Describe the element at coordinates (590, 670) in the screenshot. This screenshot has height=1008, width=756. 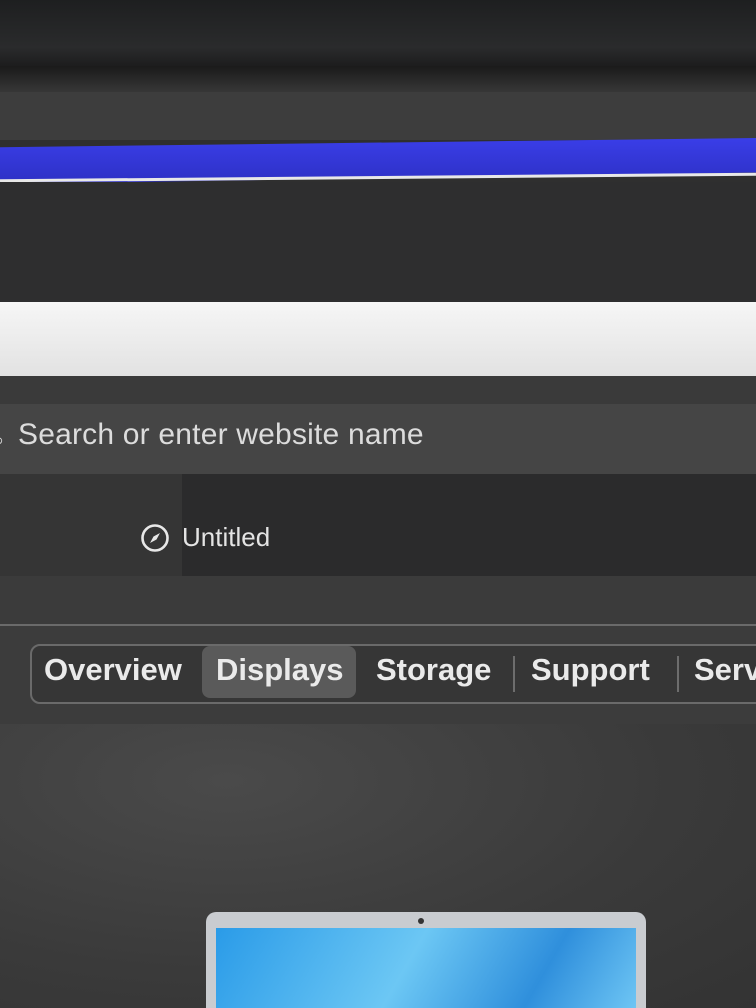
I see `tab-support: Support` at that location.